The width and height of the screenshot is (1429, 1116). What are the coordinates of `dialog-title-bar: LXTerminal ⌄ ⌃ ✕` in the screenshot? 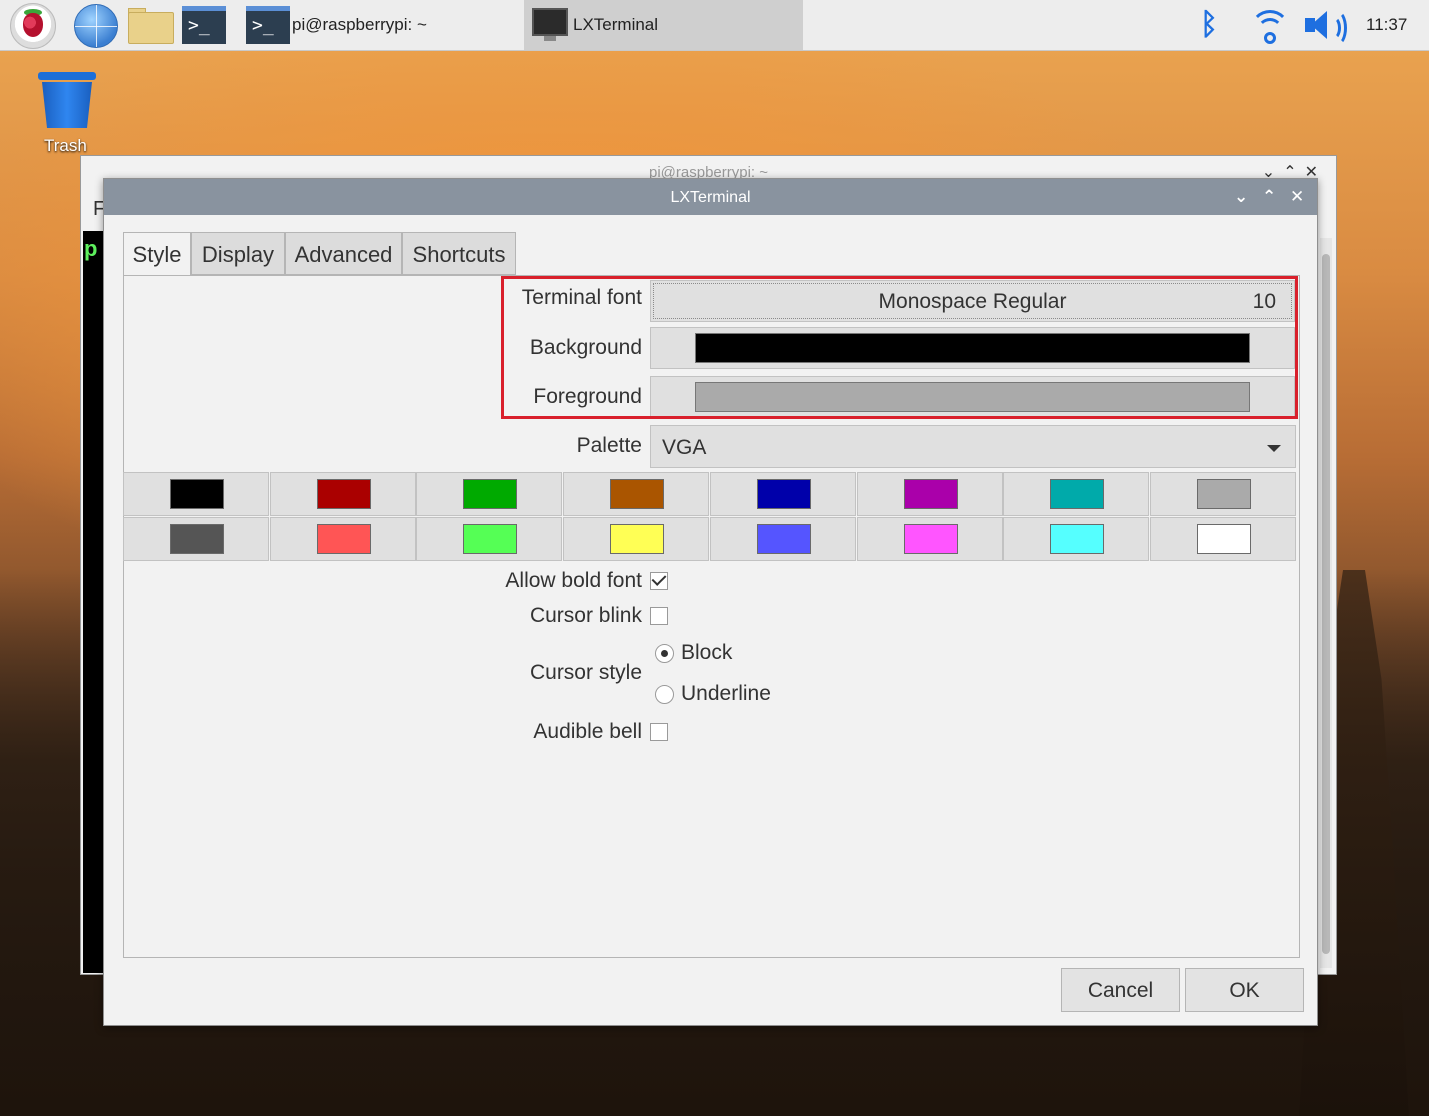 It's located at (710, 197).